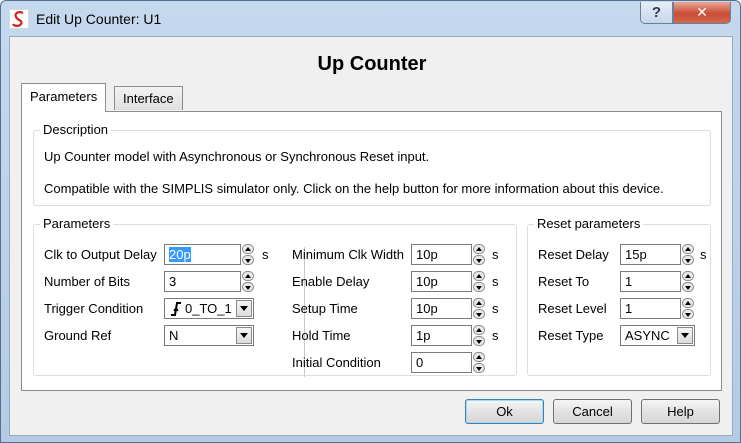 Image resolution: width=741 pixels, height=443 pixels. What do you see at coordinates (592, 411) in the screenshot?
I see `cancel-button: Cancel` at bounding box center [592, 411].